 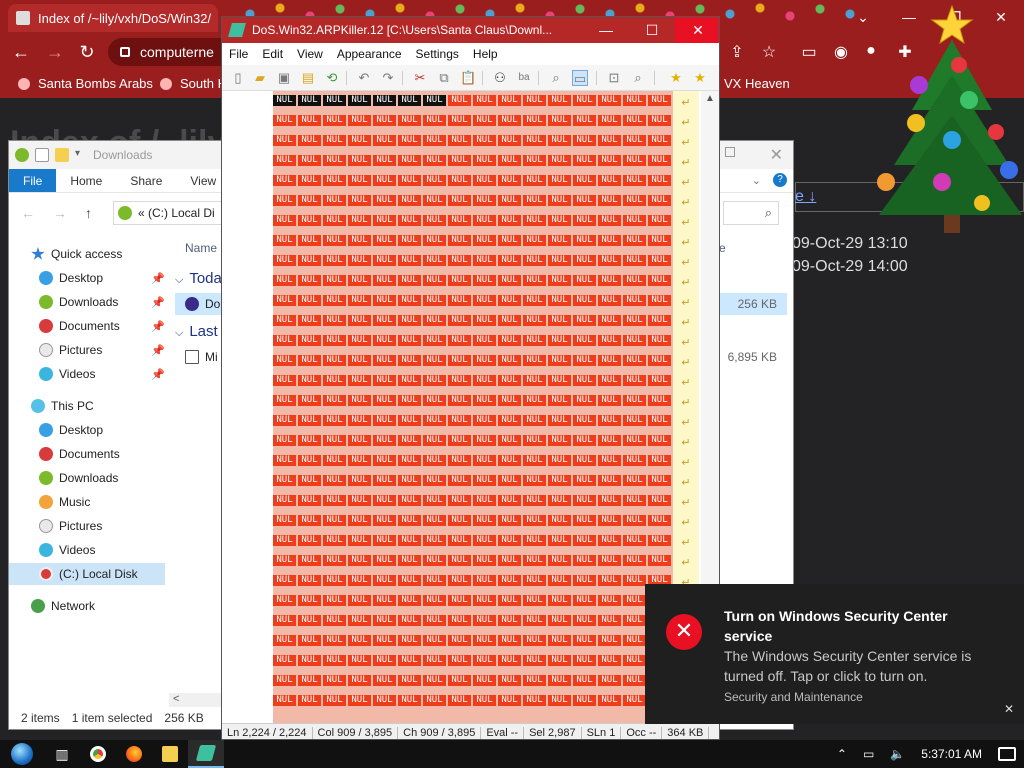 I want to click on share-icon: ⇪, so click(x=737, y=52).